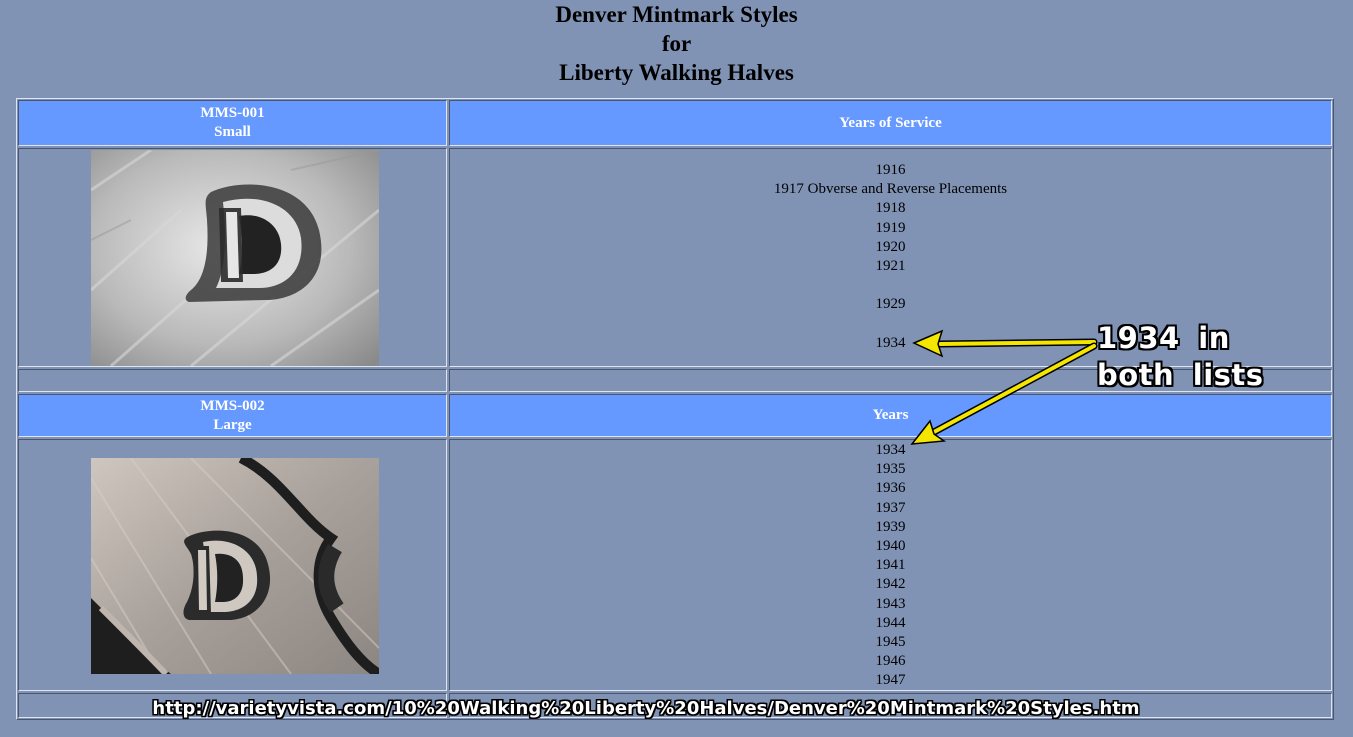 Image resolution: width=1353 pixels, height=737 pixels. I want to click on year-item: 1941, so click(890, 565).